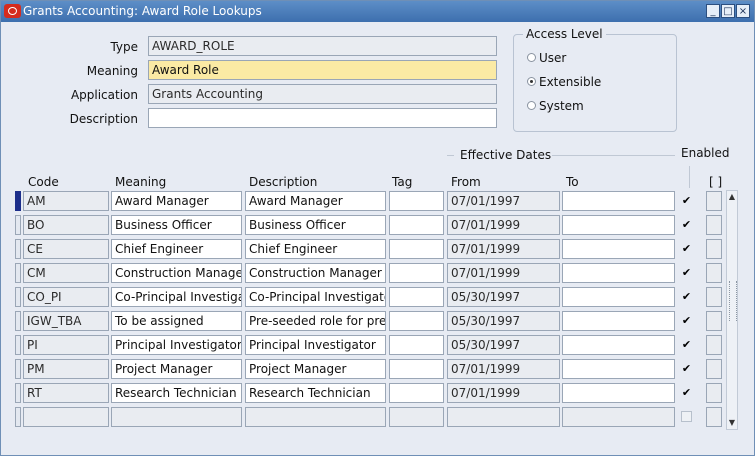 The width and height of the screenshot is (755, 456). I want to click on row-description-field: Pre-seeded role for pre-a, so click(315, 321).